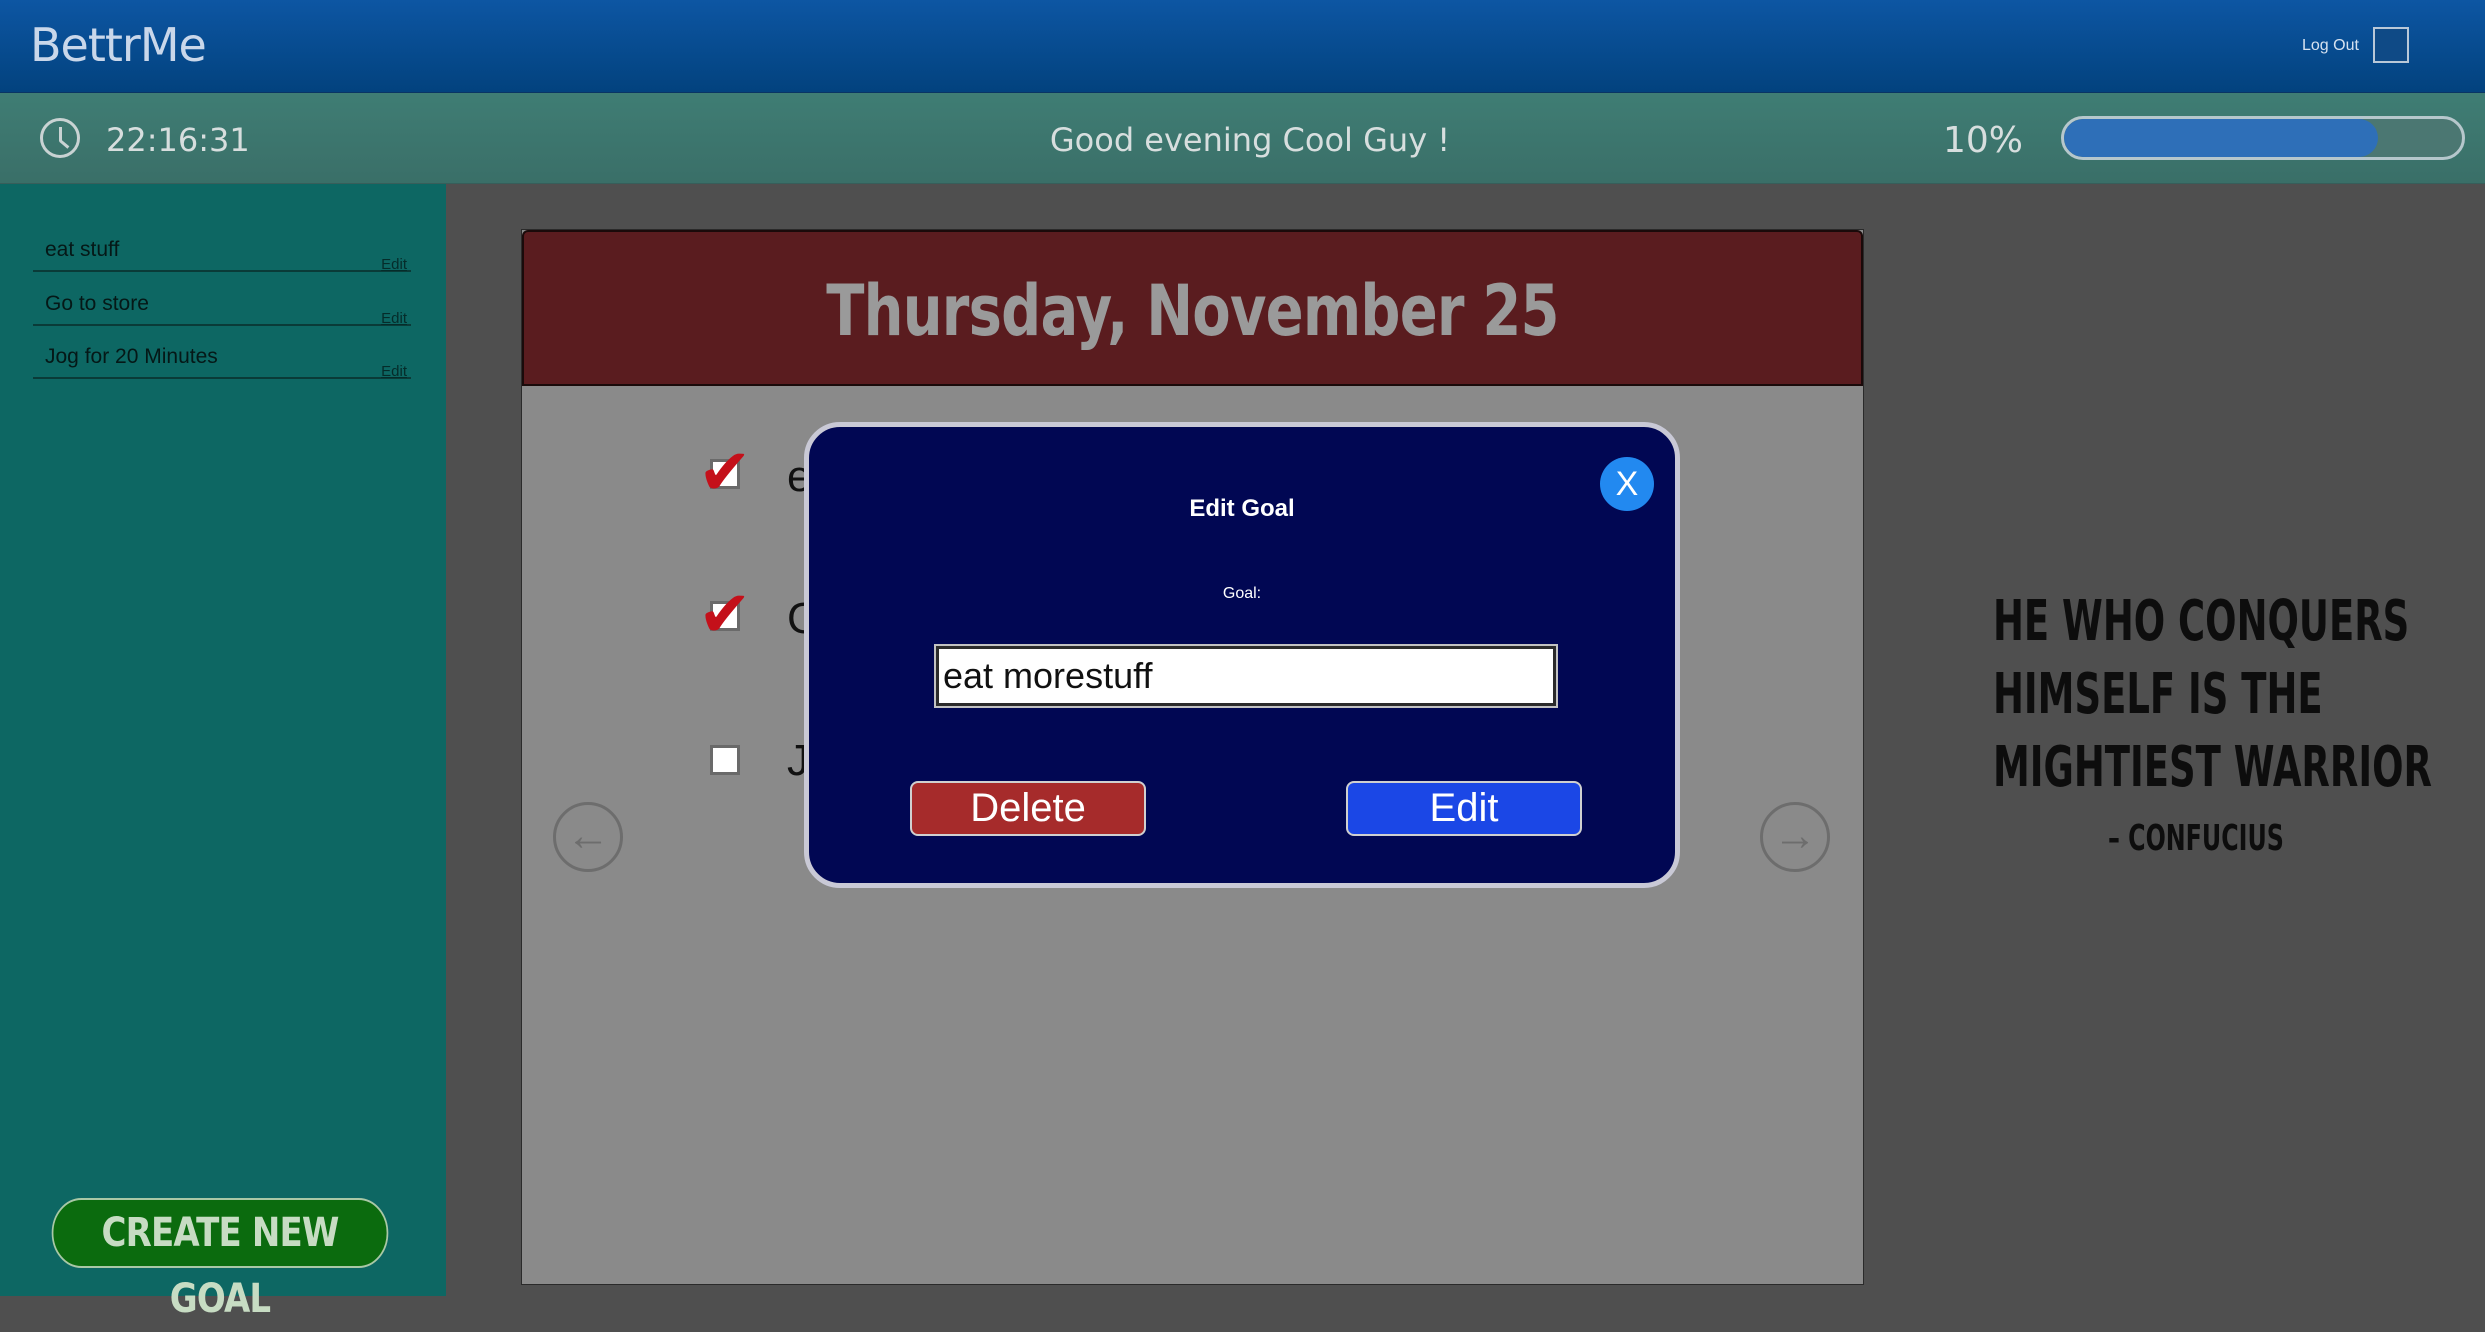  What do you see at coordinates (1028, 808) in the screenshot?
I see `delete-button: Delete` at bounding box center [1028, 808].